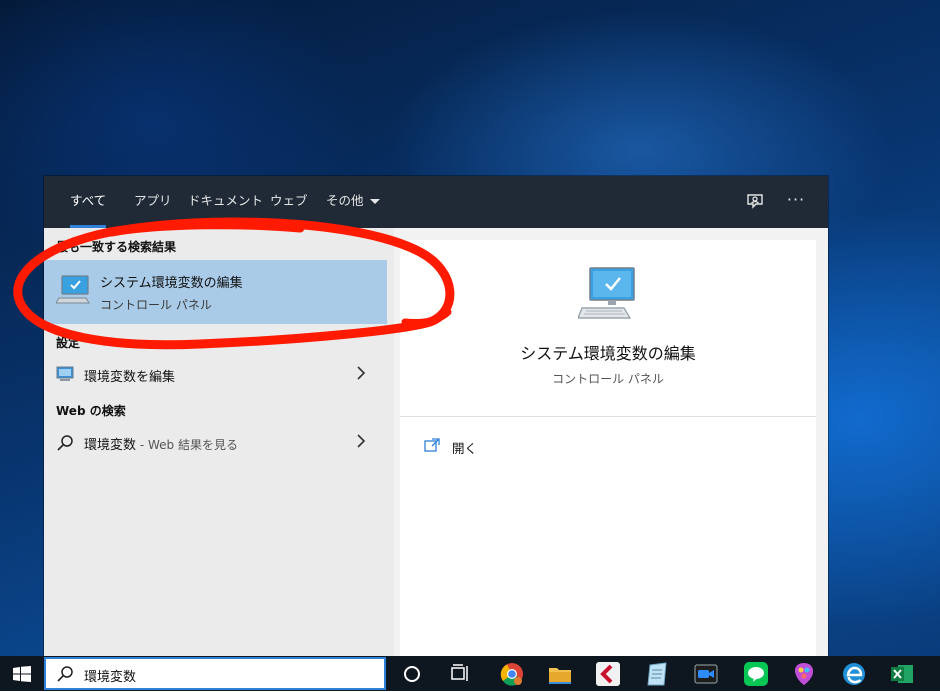 The width and height of the screenshot is (940, 692). I want to click on divider, so click(608, 416).